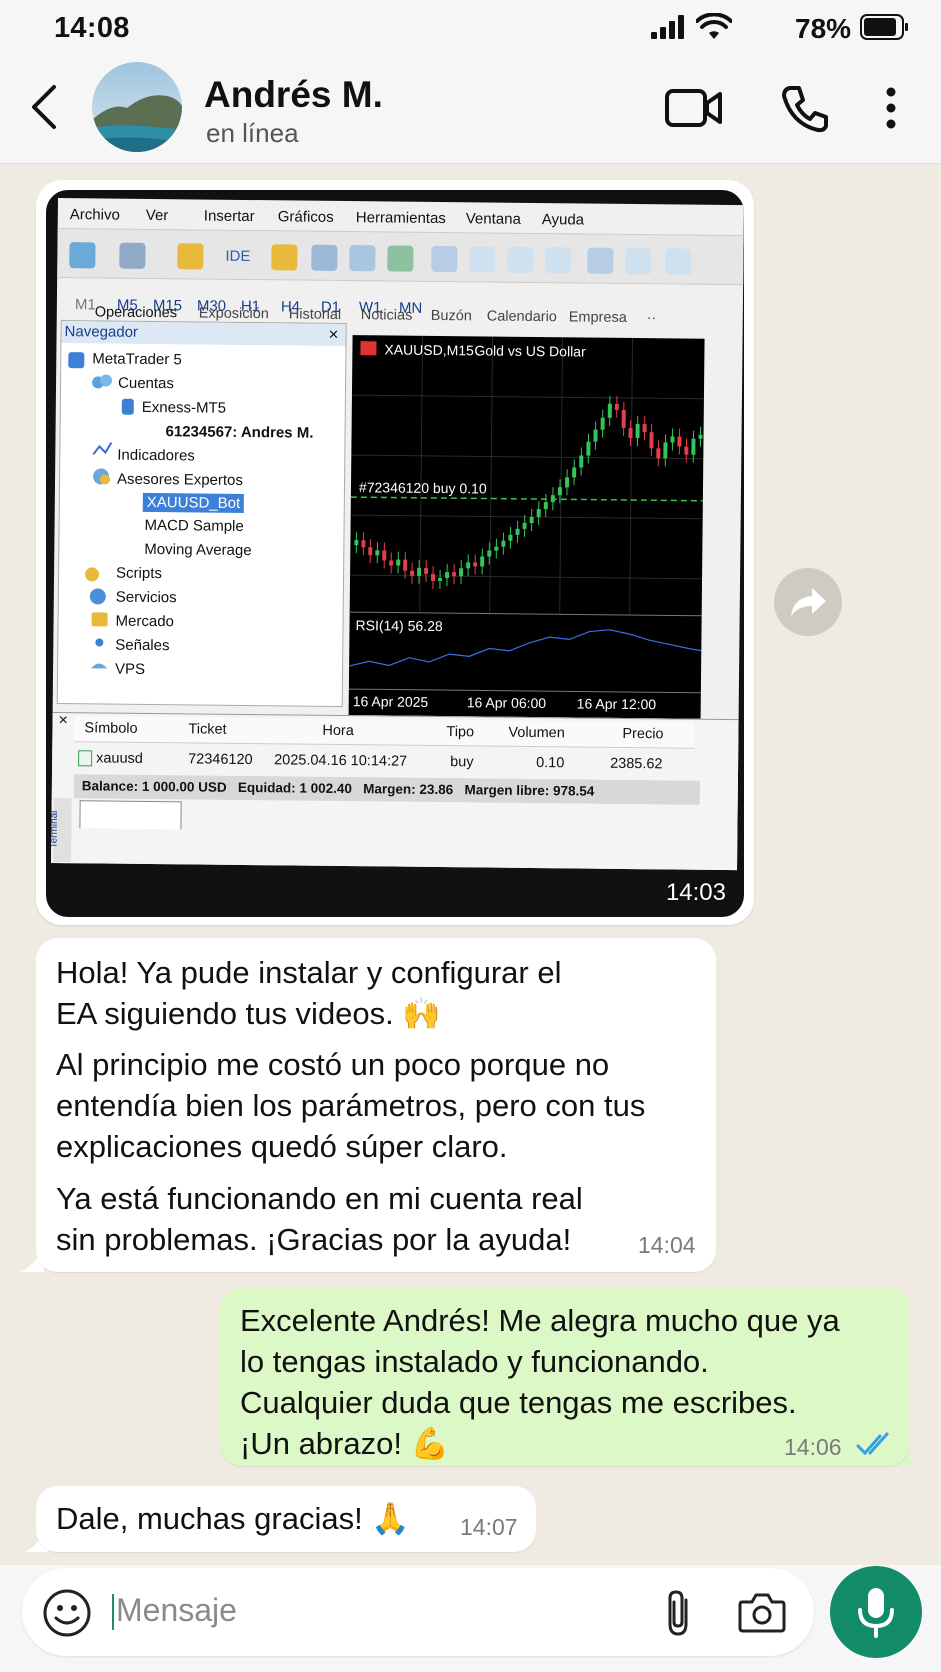 This screenshot has height=1672, width=941. What do you see at coordinates (324, 257) in the screenshot?
I see `toolbar-icon` at bounding box center [324, 257].